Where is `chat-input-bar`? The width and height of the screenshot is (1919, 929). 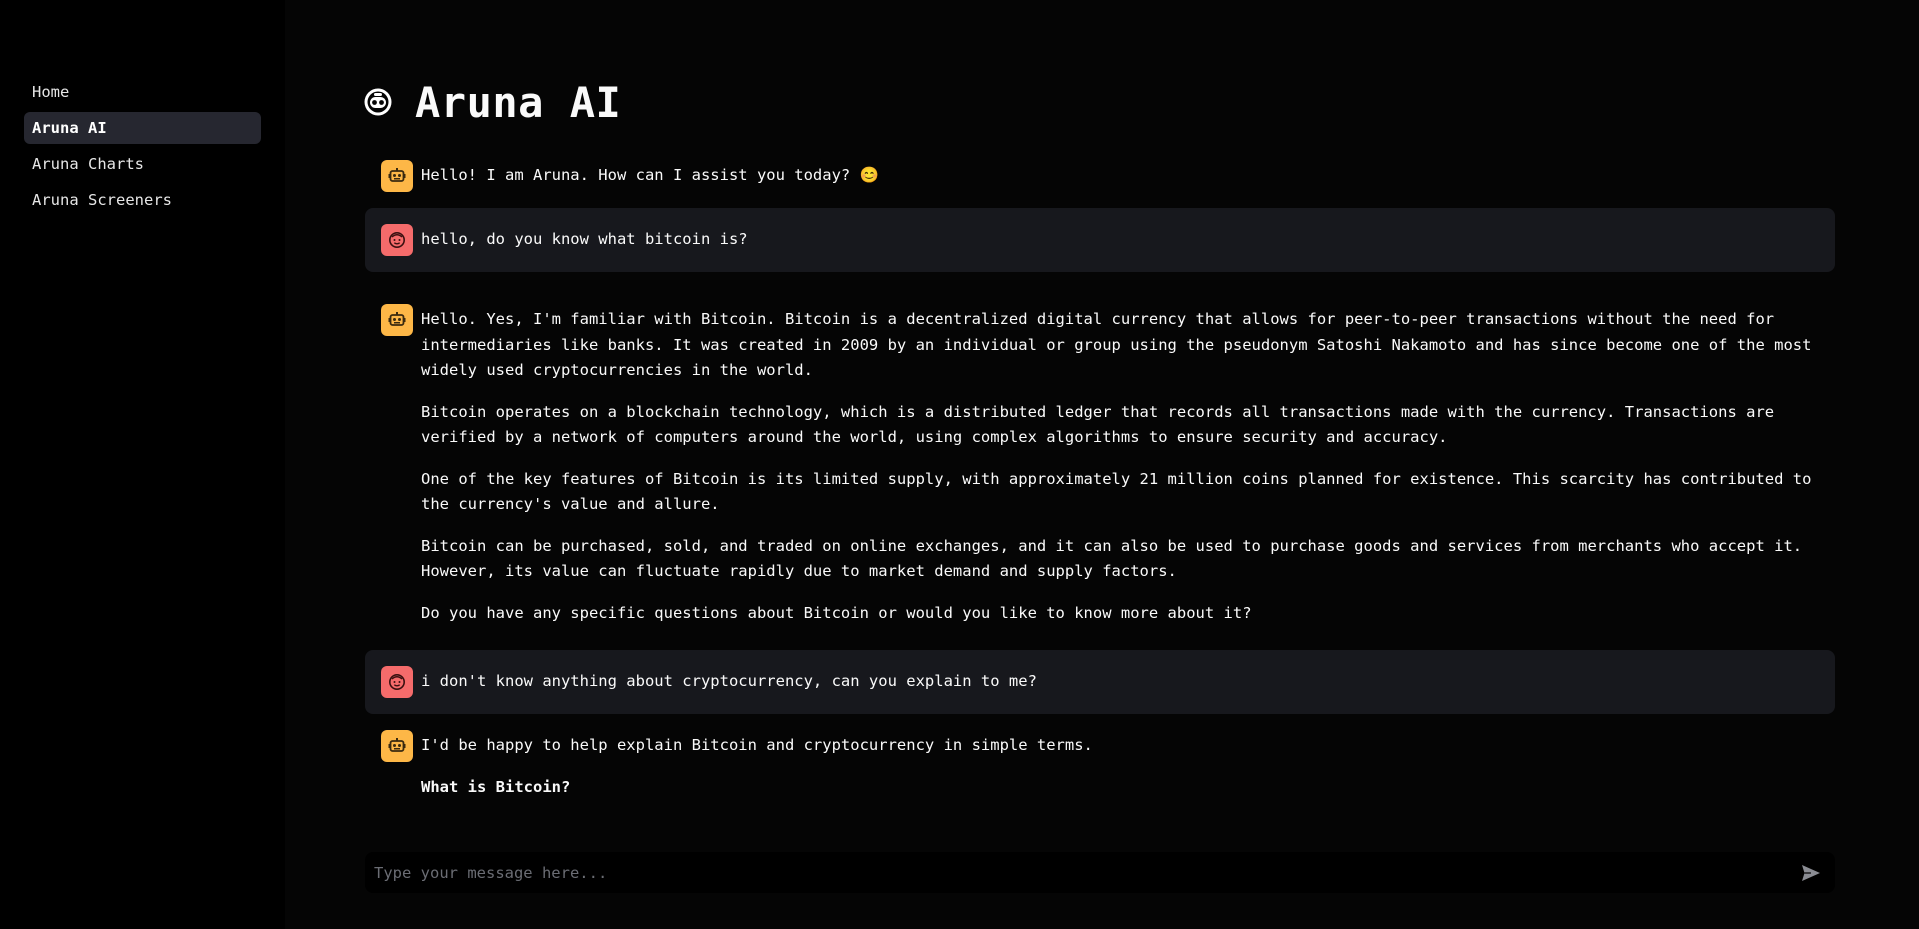 chat-input-bar is located at coordinates (1100, 872).